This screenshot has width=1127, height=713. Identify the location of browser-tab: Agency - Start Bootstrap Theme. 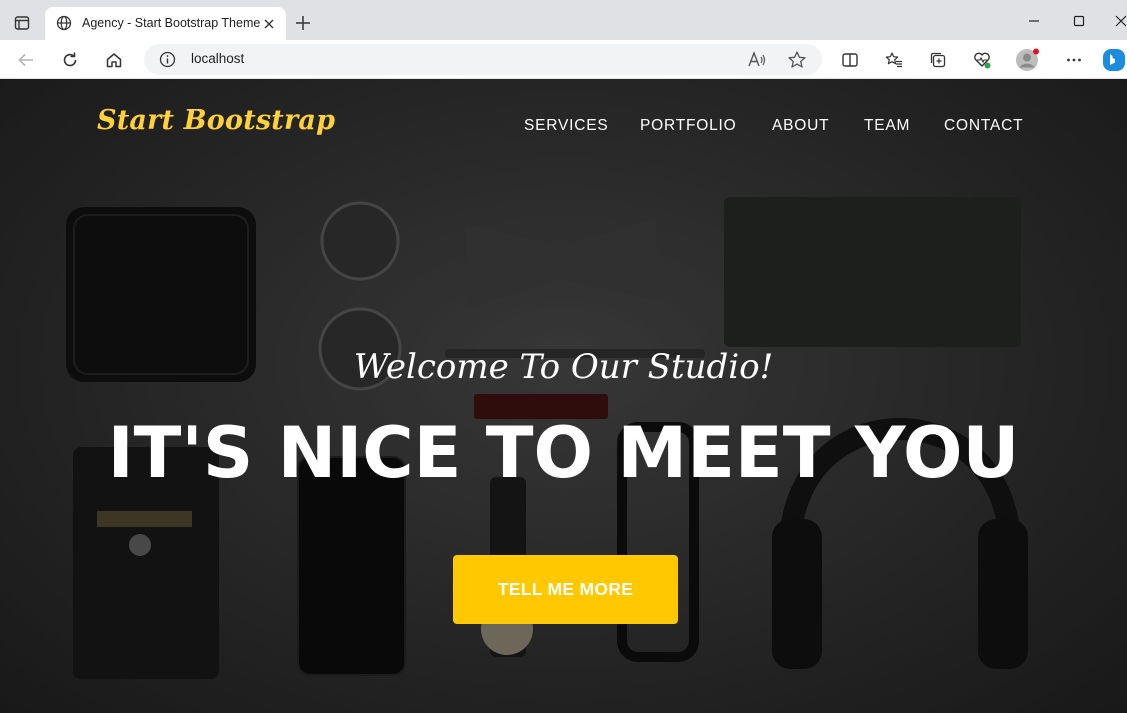
(165, 23).